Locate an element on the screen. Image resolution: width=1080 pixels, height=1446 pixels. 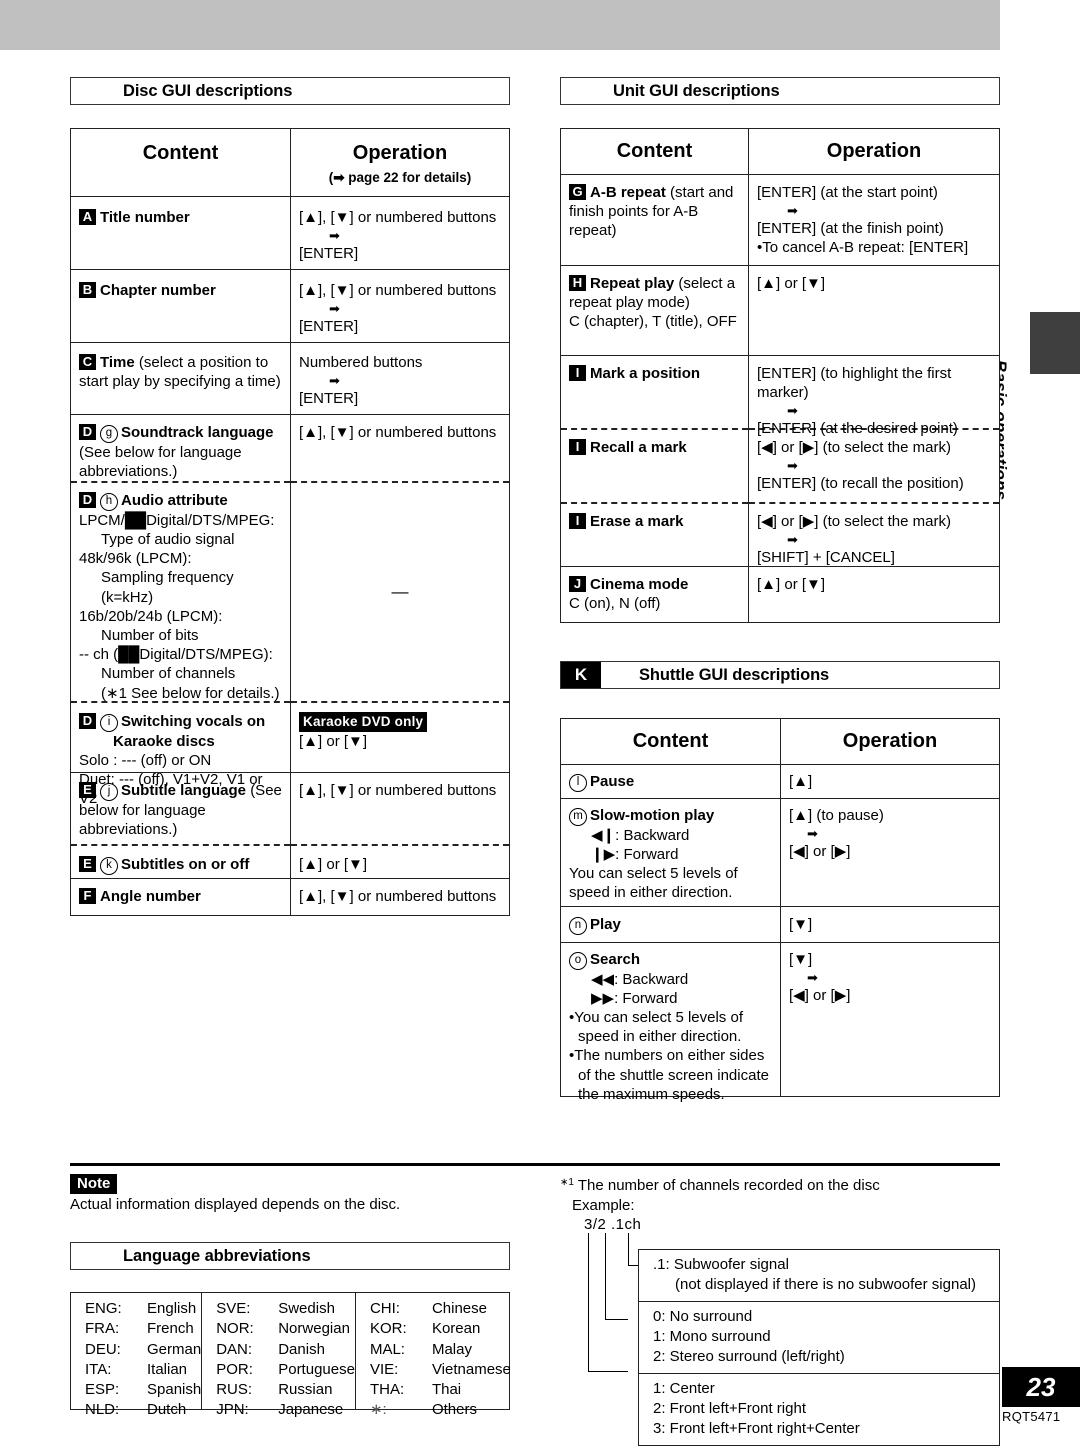
row-title: Erase a mark is located at coordinates (637, 521).